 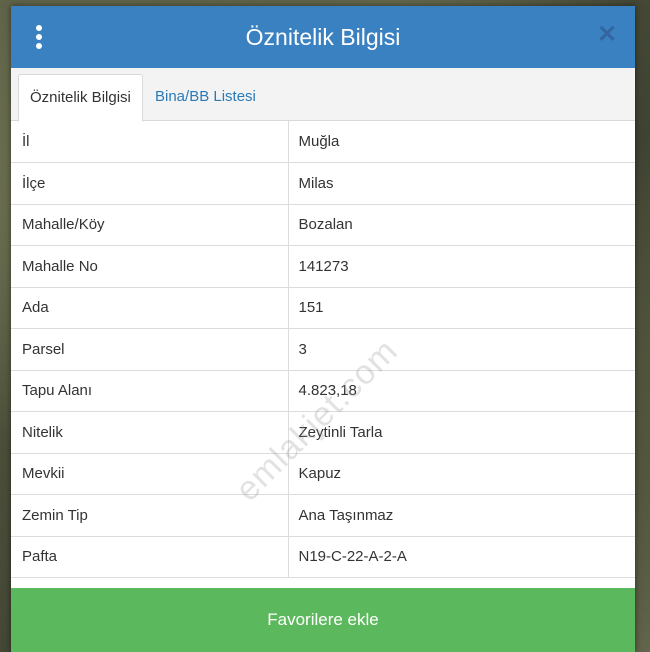 I want to click on table-row: Ada 151, so click(x=323, y=308).